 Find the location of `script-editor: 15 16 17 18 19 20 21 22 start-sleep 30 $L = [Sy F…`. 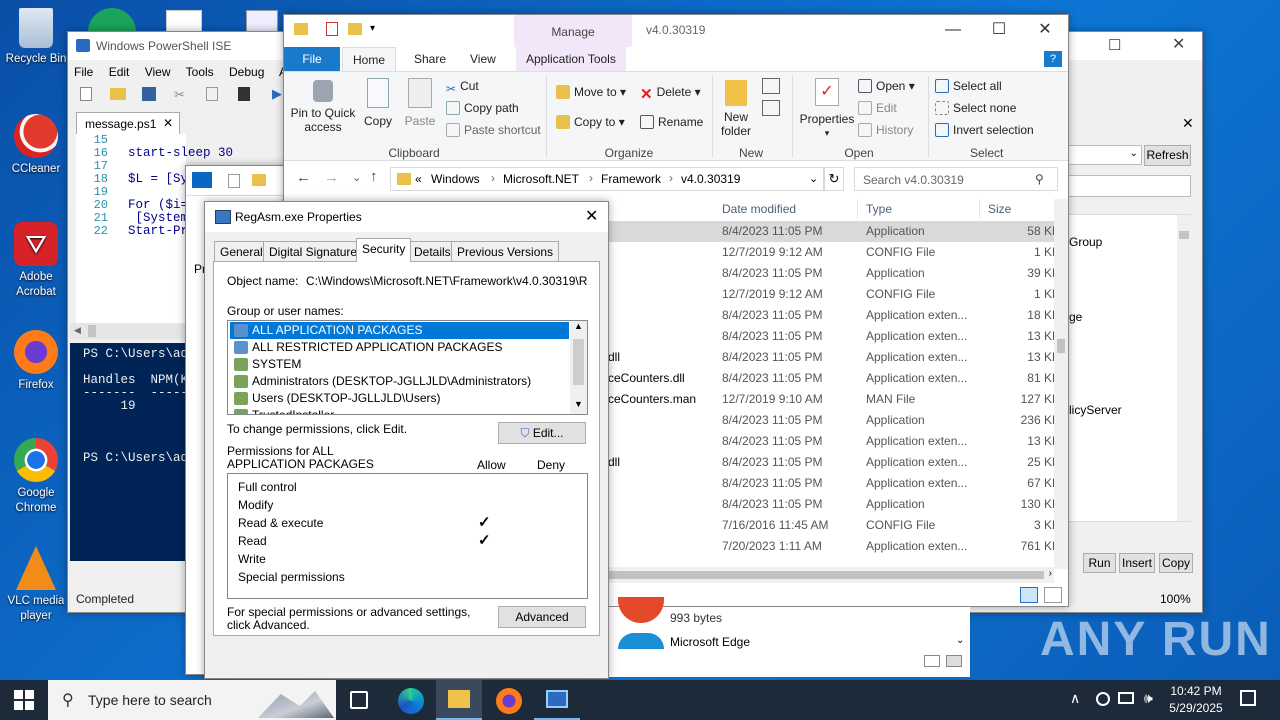

script-editor: 15 16 17 18 19 20 21 22 start-sleep 30 $L = [Sy F… is located at coordinates (154, 229).